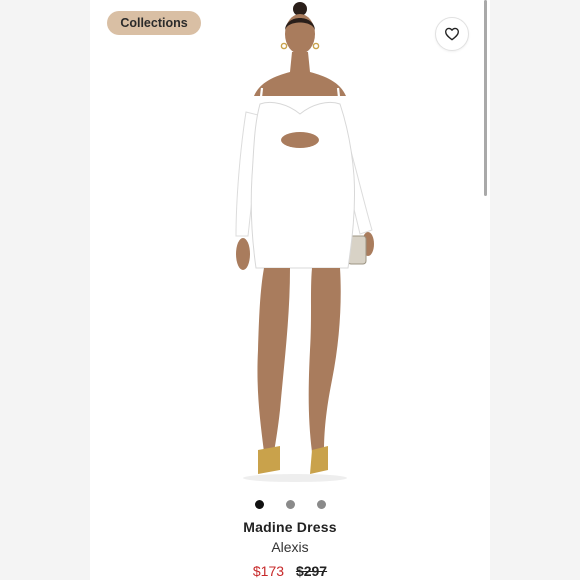  I want to click on product-title: Madine Dress, so click(290, 527).